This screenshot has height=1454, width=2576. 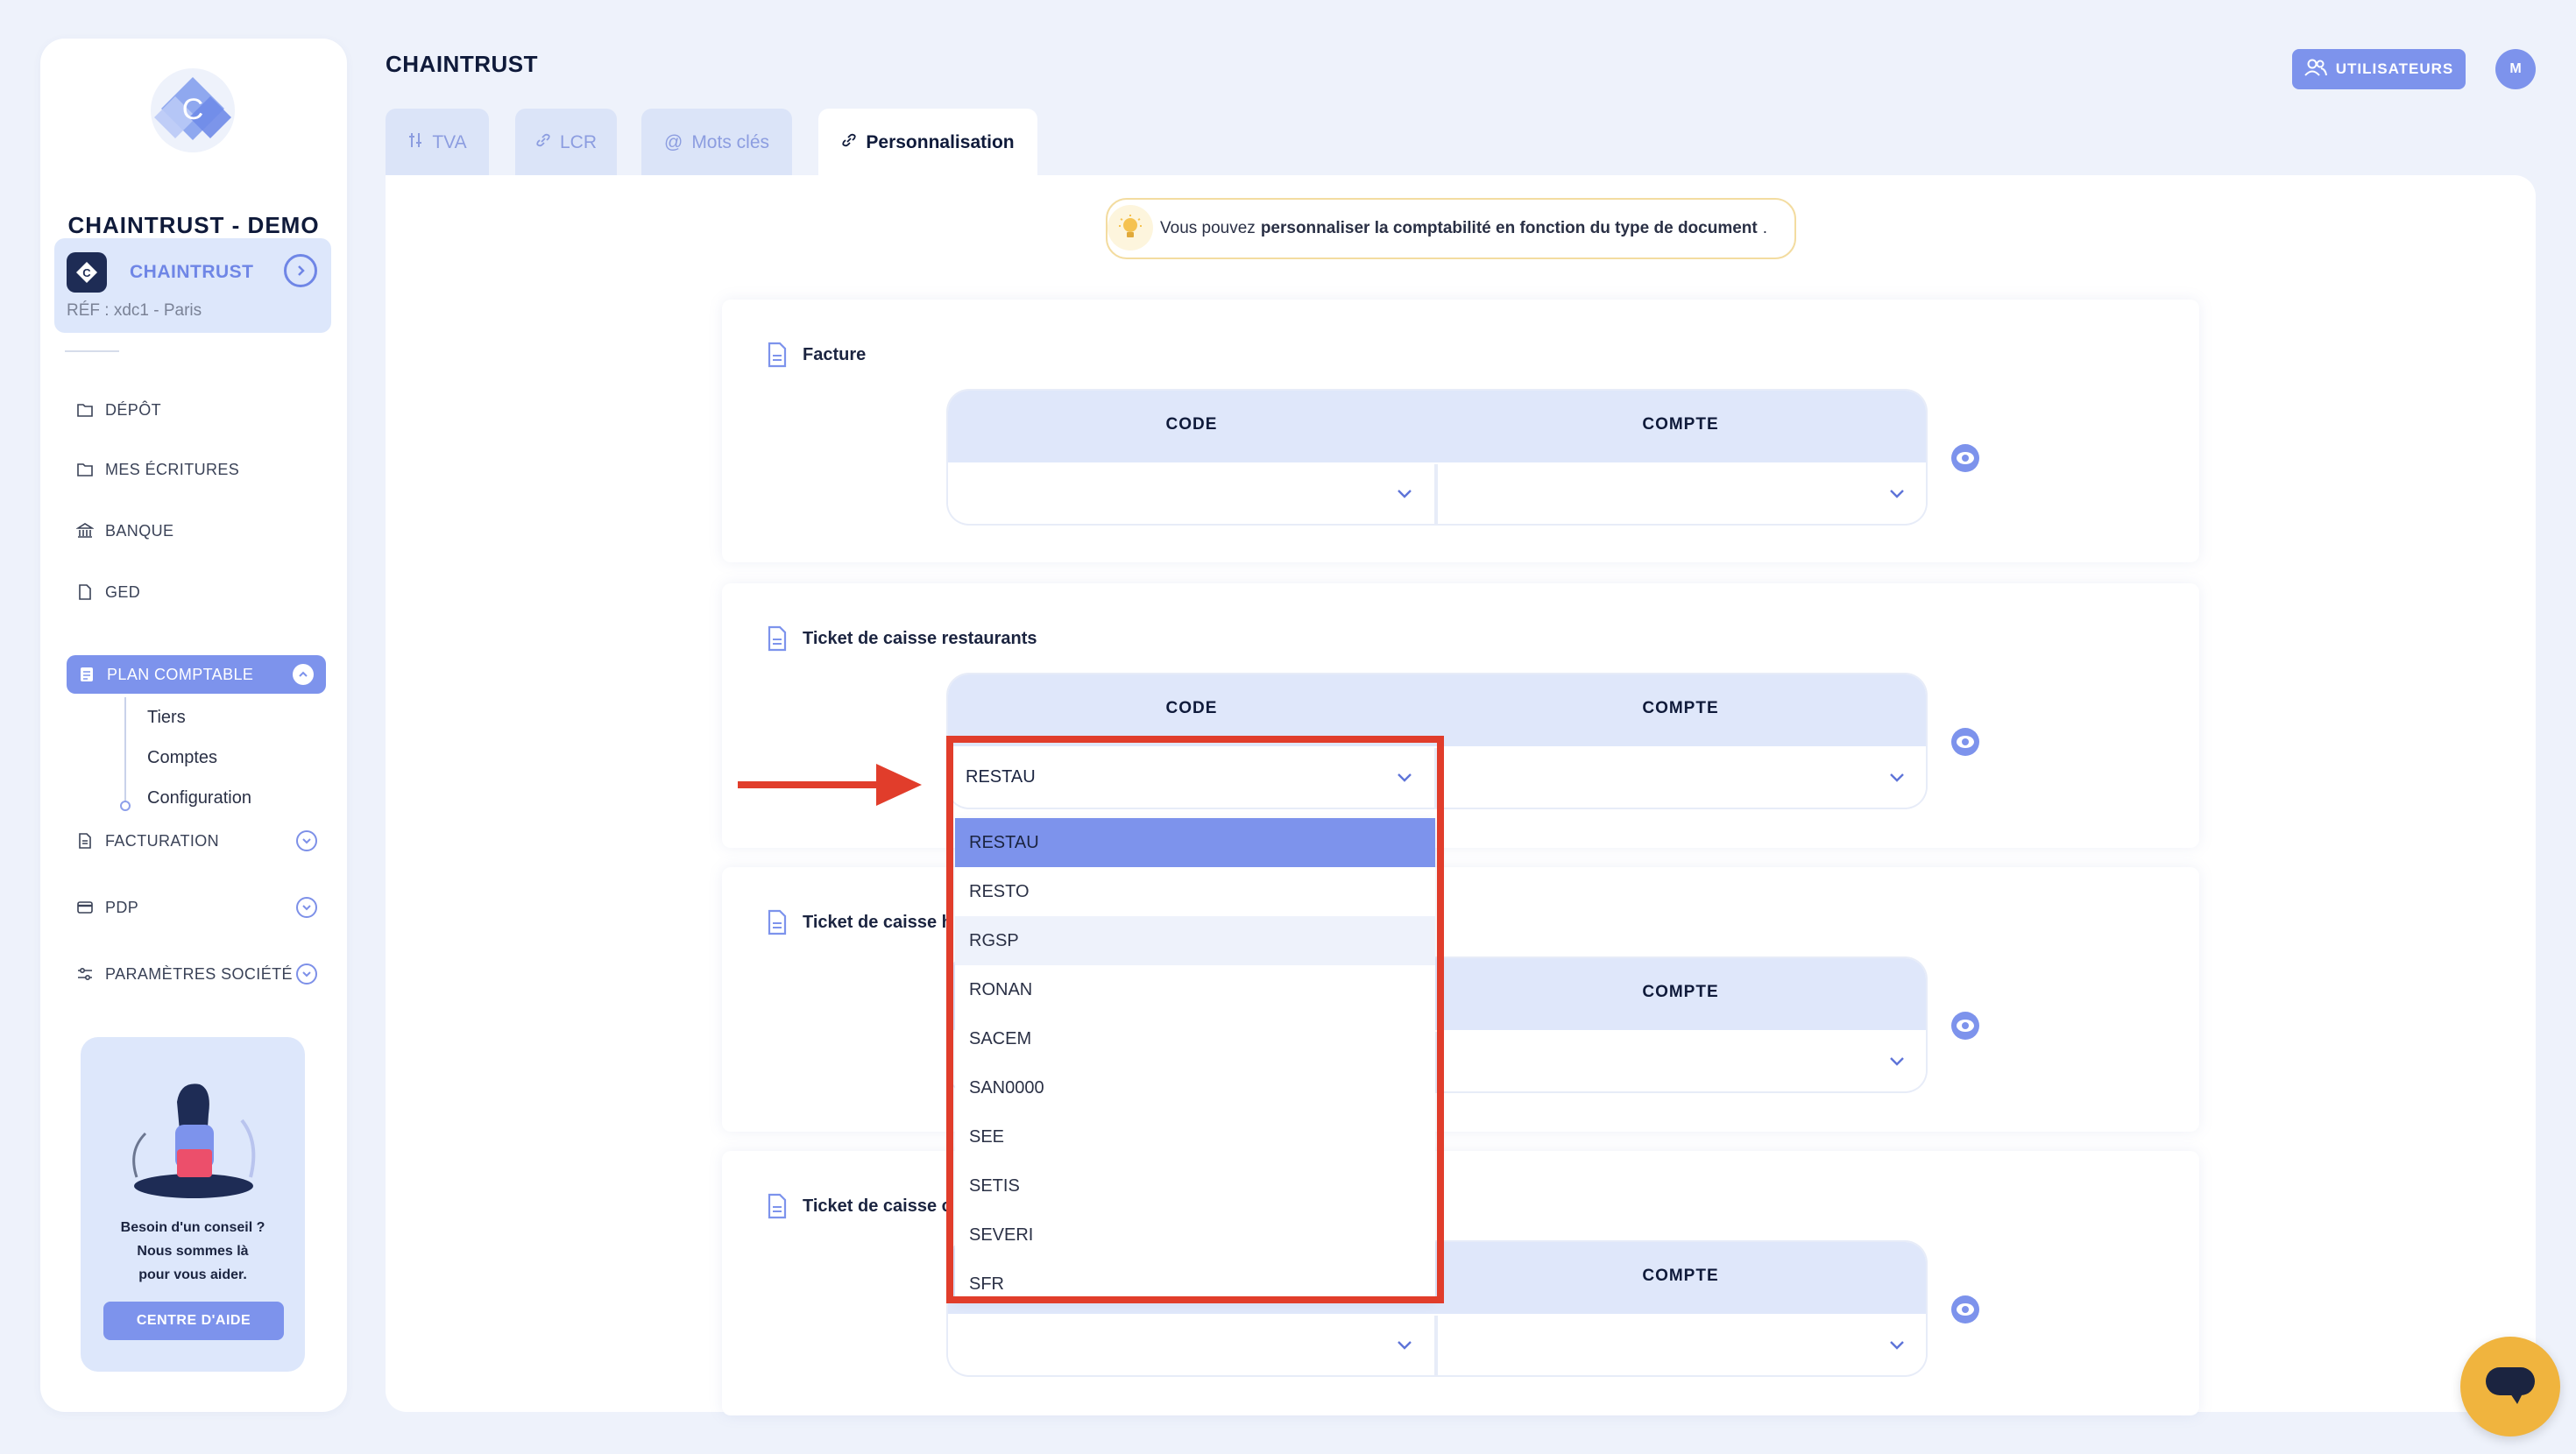 I want to click on tab-tva: TVA, so click(x=437, y=143).